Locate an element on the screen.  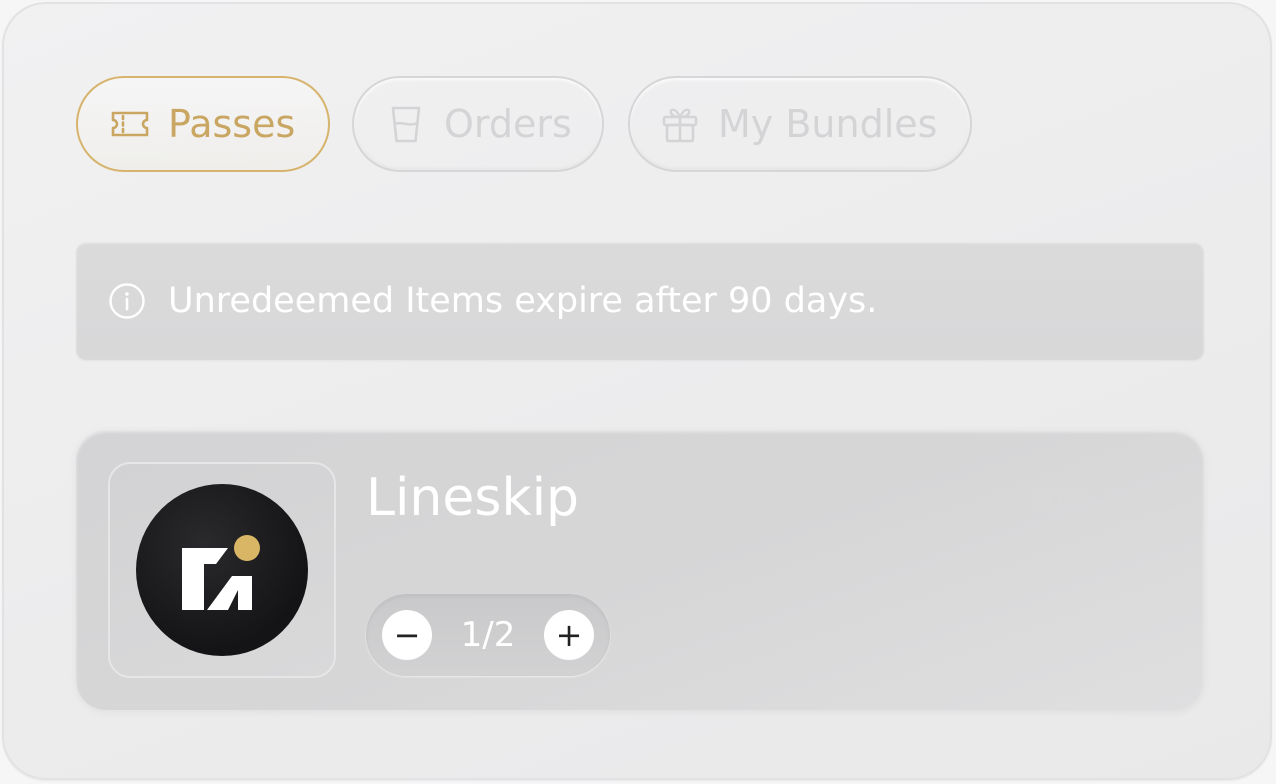
minus-icon: − is located at coordinates (407, 635).